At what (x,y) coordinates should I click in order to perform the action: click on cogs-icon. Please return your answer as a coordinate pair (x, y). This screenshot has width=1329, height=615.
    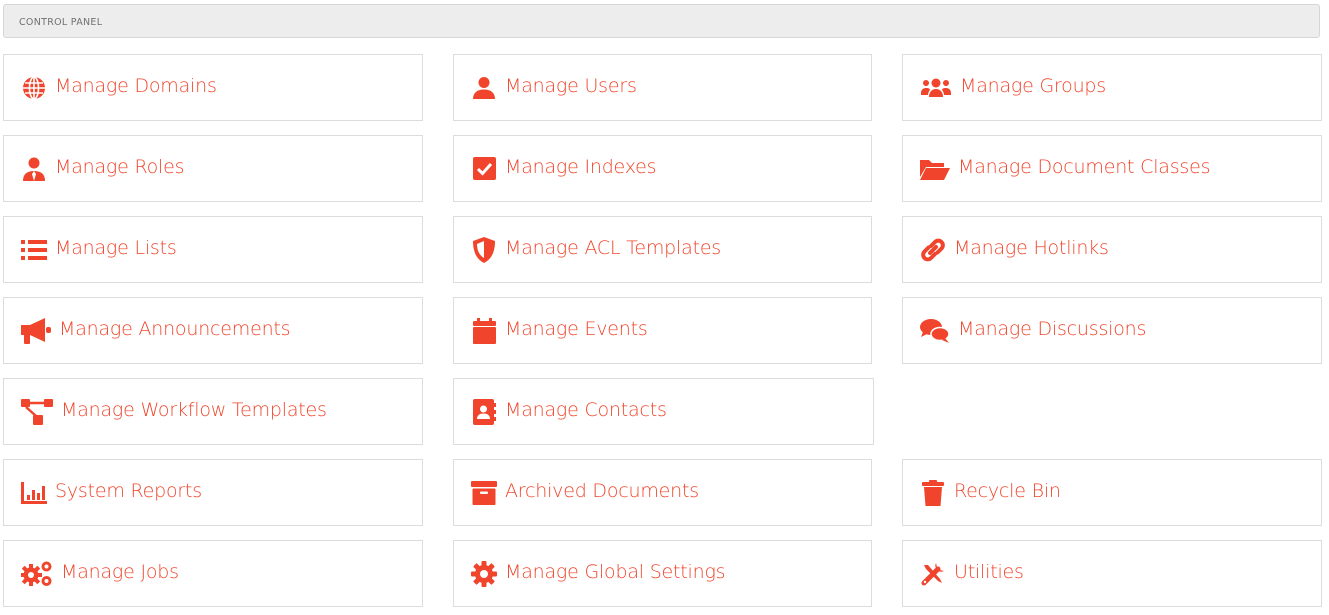
    Looking at the image, I should click on (37, 574).